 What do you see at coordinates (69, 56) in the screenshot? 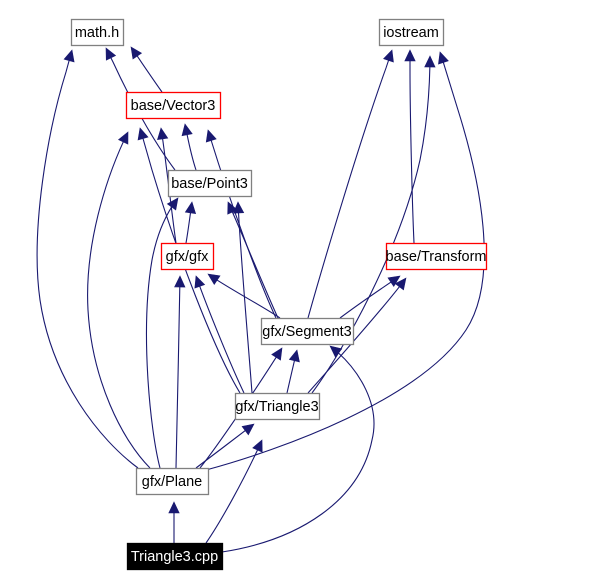
I see `arrowhead-plane-to-math` at bounding box center [69, 56].